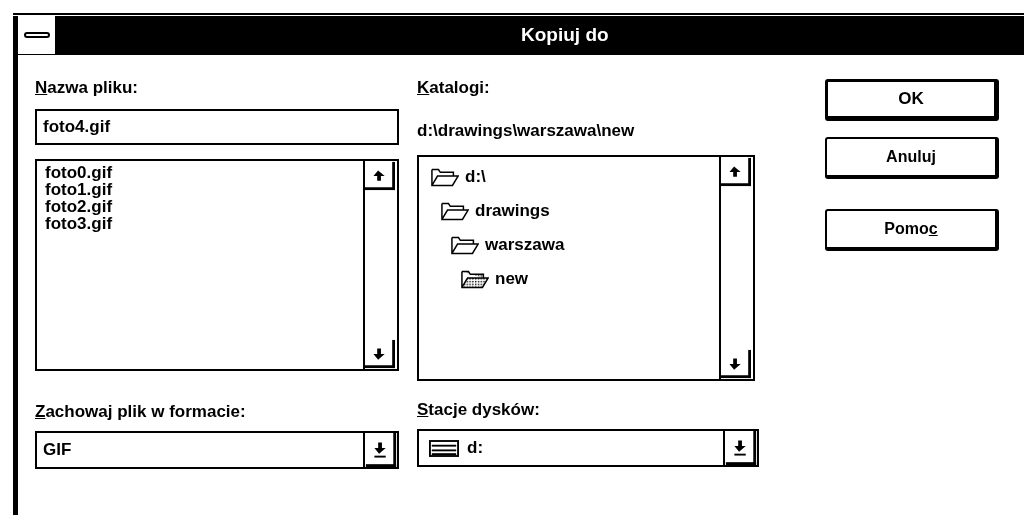  Describe the element at coordinates (141, 412) in the screenshot. I see `format-label: Zachowaj plik w formacie:` at that location.